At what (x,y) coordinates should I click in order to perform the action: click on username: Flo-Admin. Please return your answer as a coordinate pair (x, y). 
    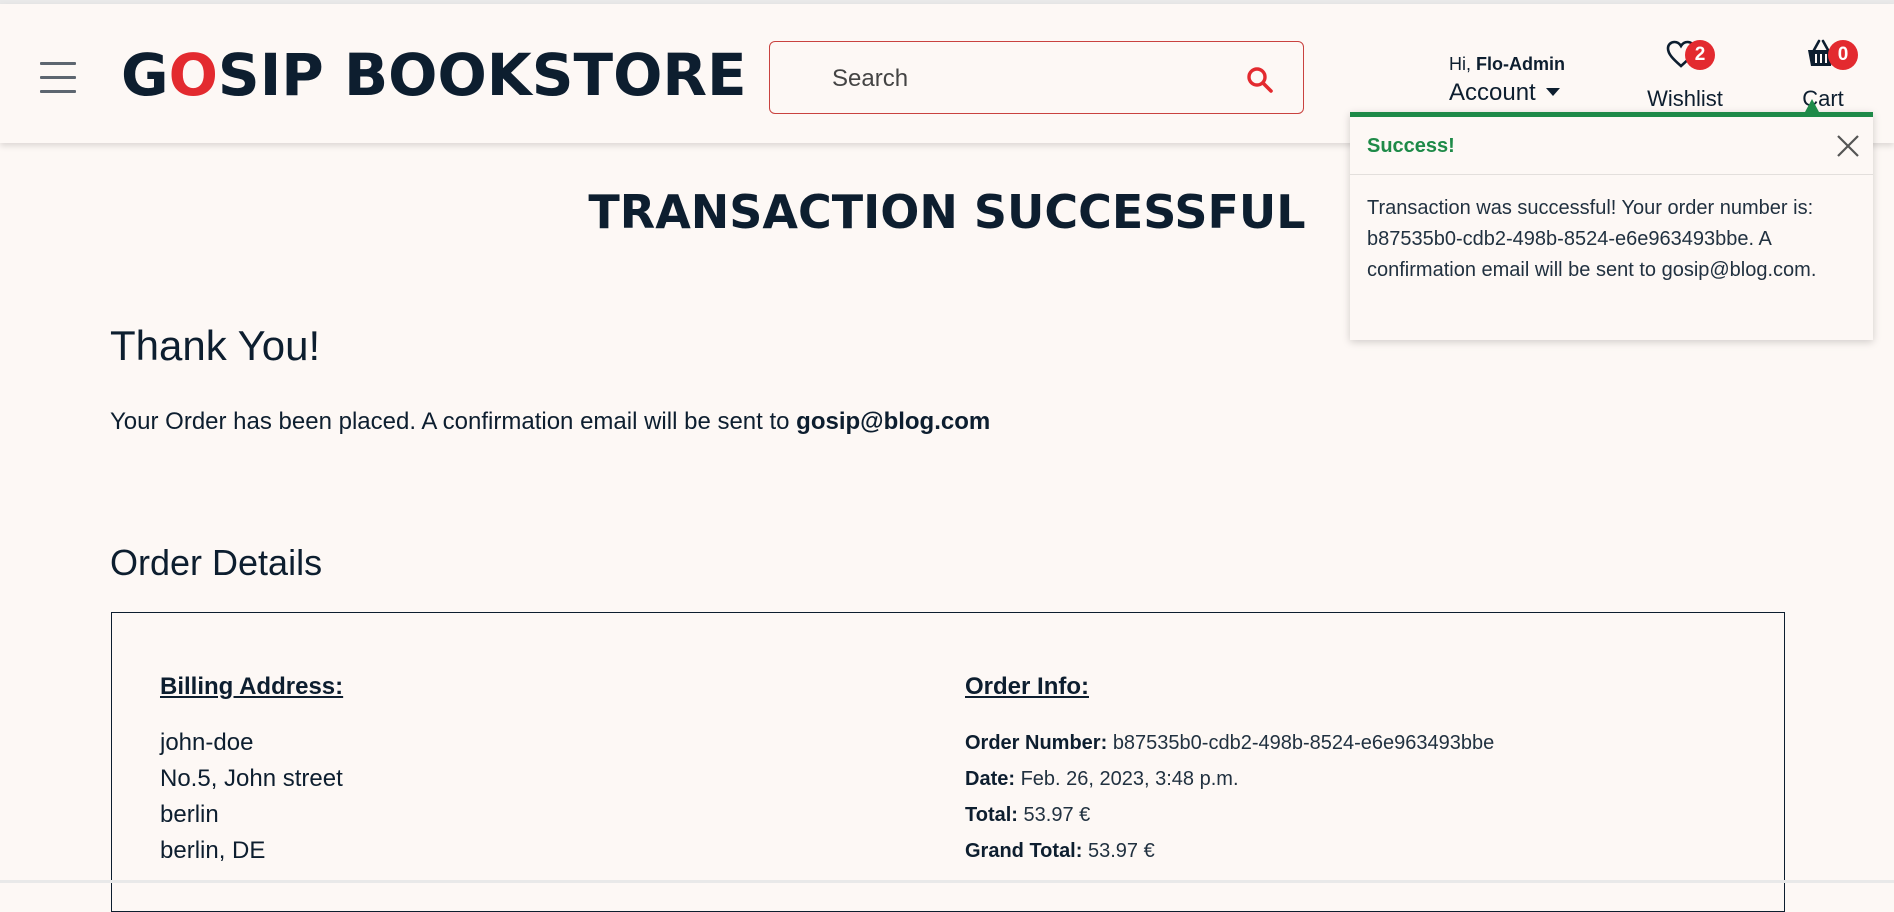
    Looking at the image, I should click on (1520, 64).